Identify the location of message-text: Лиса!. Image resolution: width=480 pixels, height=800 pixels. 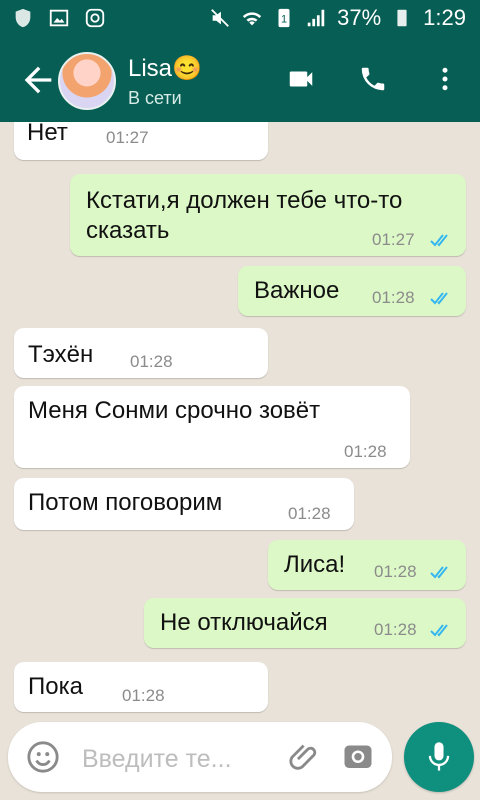
(315, 564).